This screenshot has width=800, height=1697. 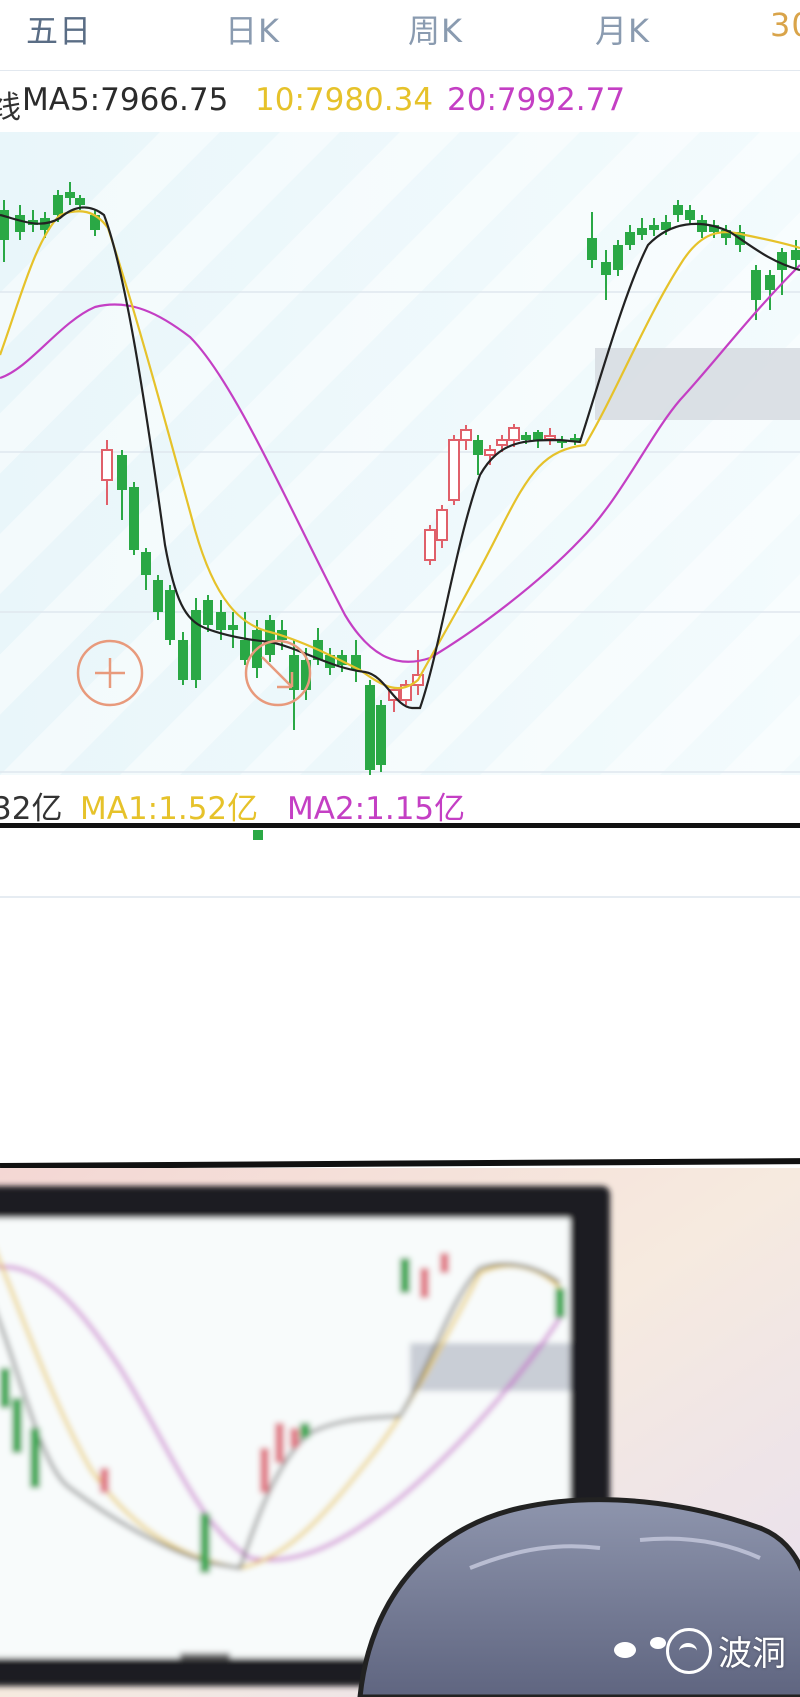 I want to click on watermark: 波洞, so click(x=726, y=1650).